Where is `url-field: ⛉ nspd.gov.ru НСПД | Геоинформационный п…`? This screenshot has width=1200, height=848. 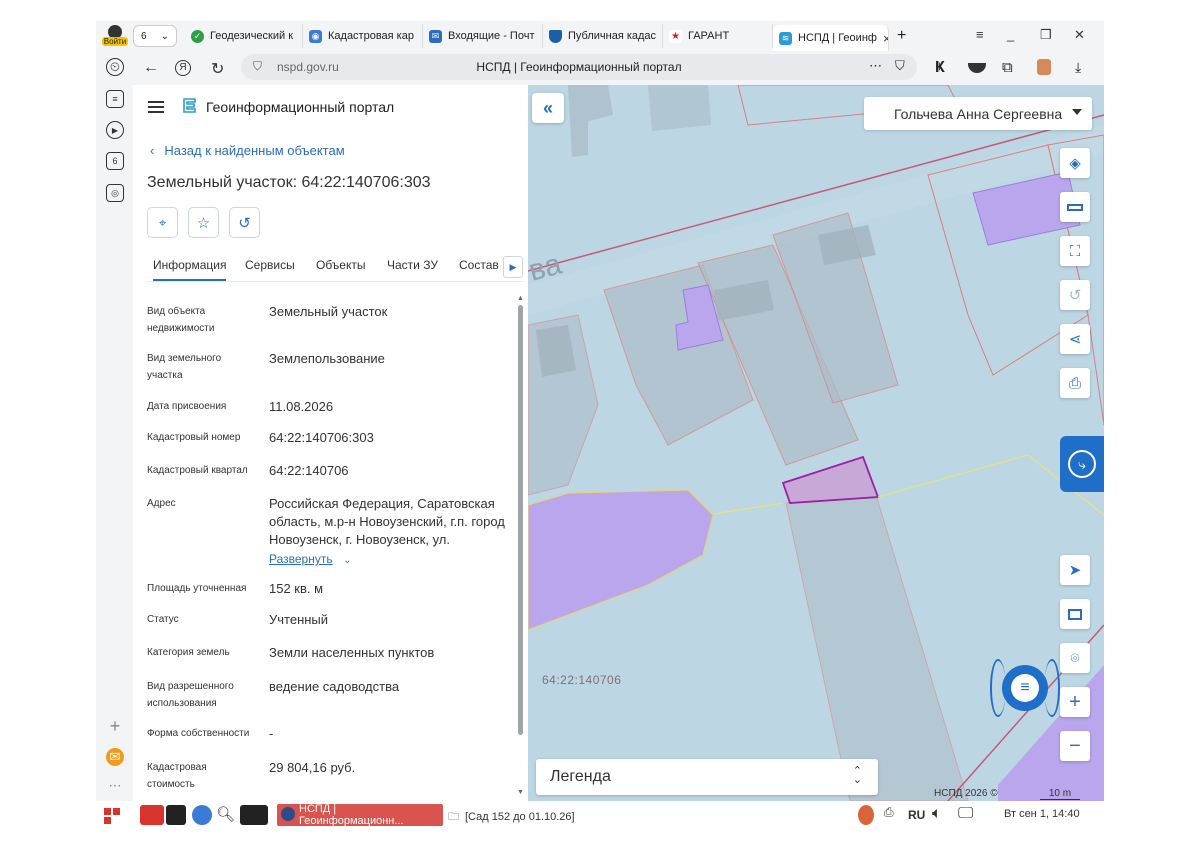
url-field: ⛉ nspd.gov.ru НСПД | Геоинформационный п… is located at coordinates (579, 67).